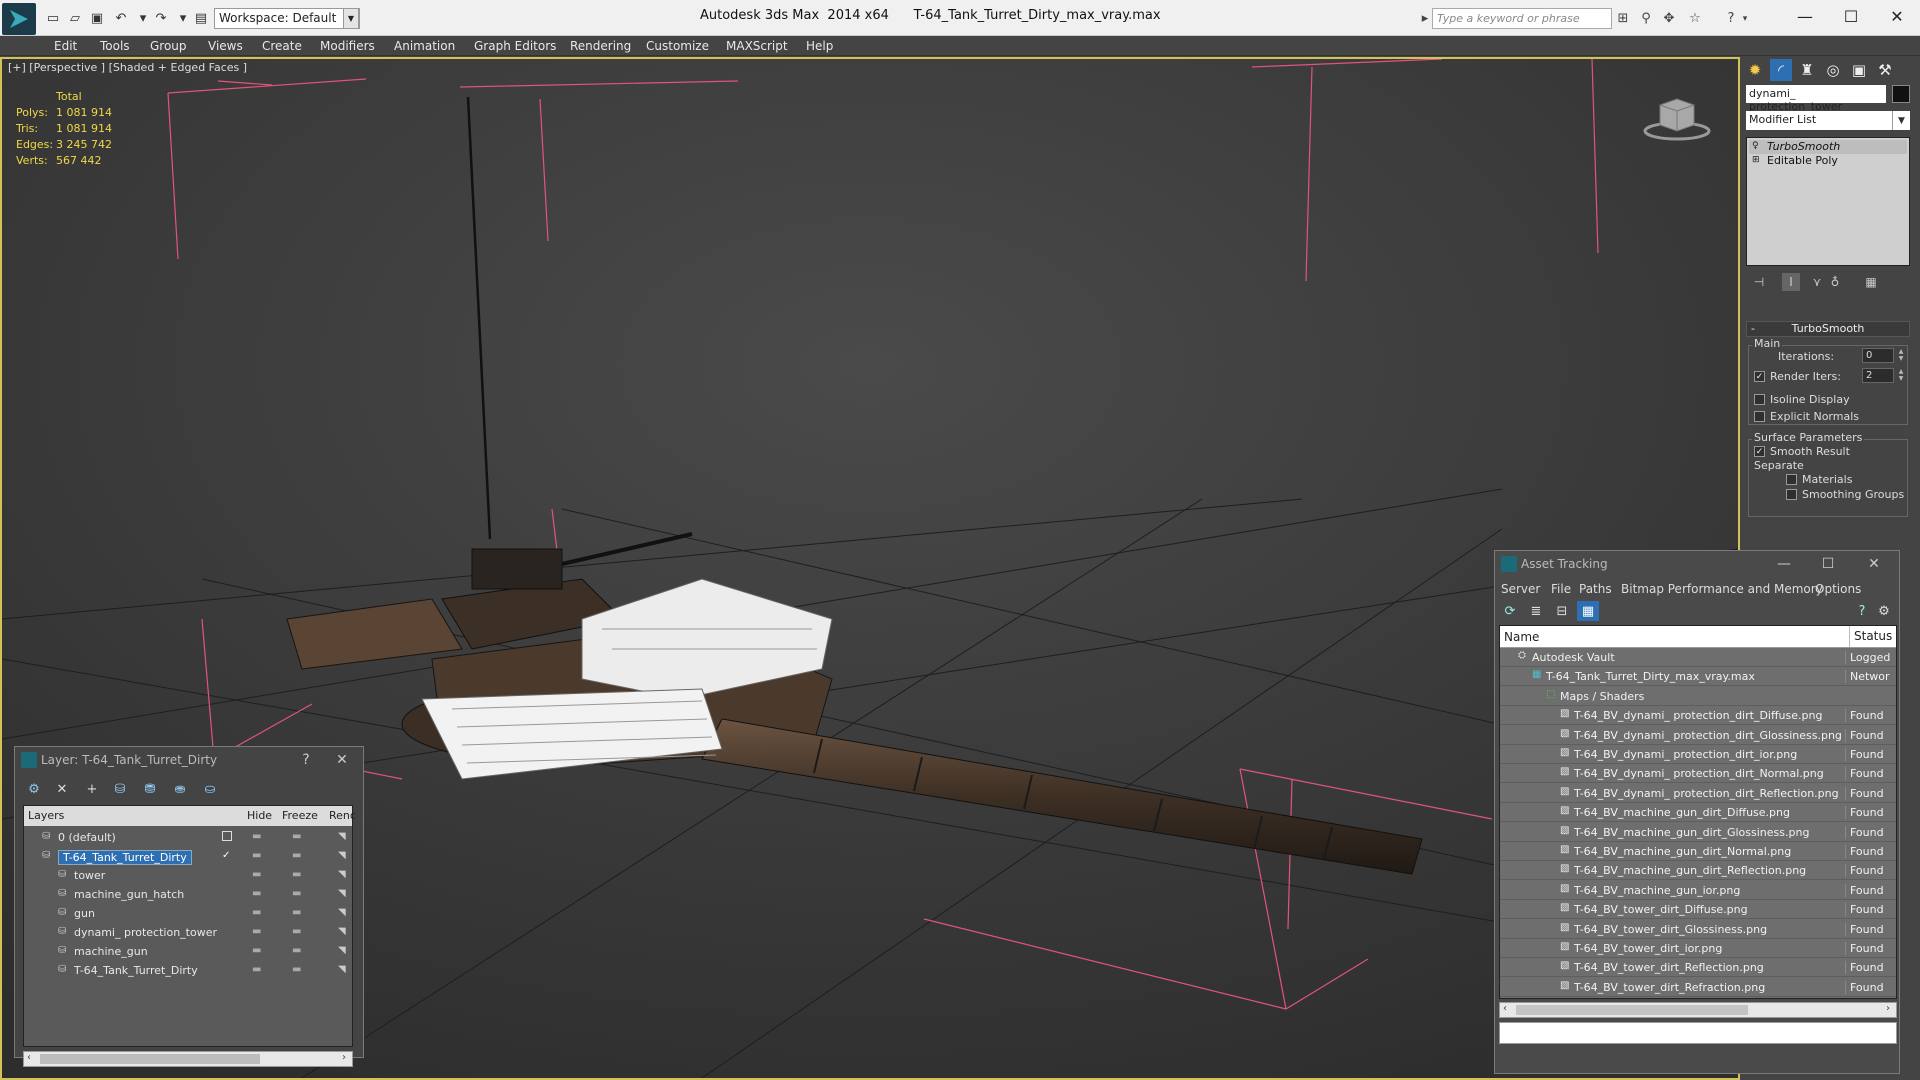 Image resolution: width=1920 pixels, height=1080 pixels. What do you see at coordinates (1573, 657) in the screenshot?
I see `asset-name: Autodesk Vault` at bounding box center [1573, 657].